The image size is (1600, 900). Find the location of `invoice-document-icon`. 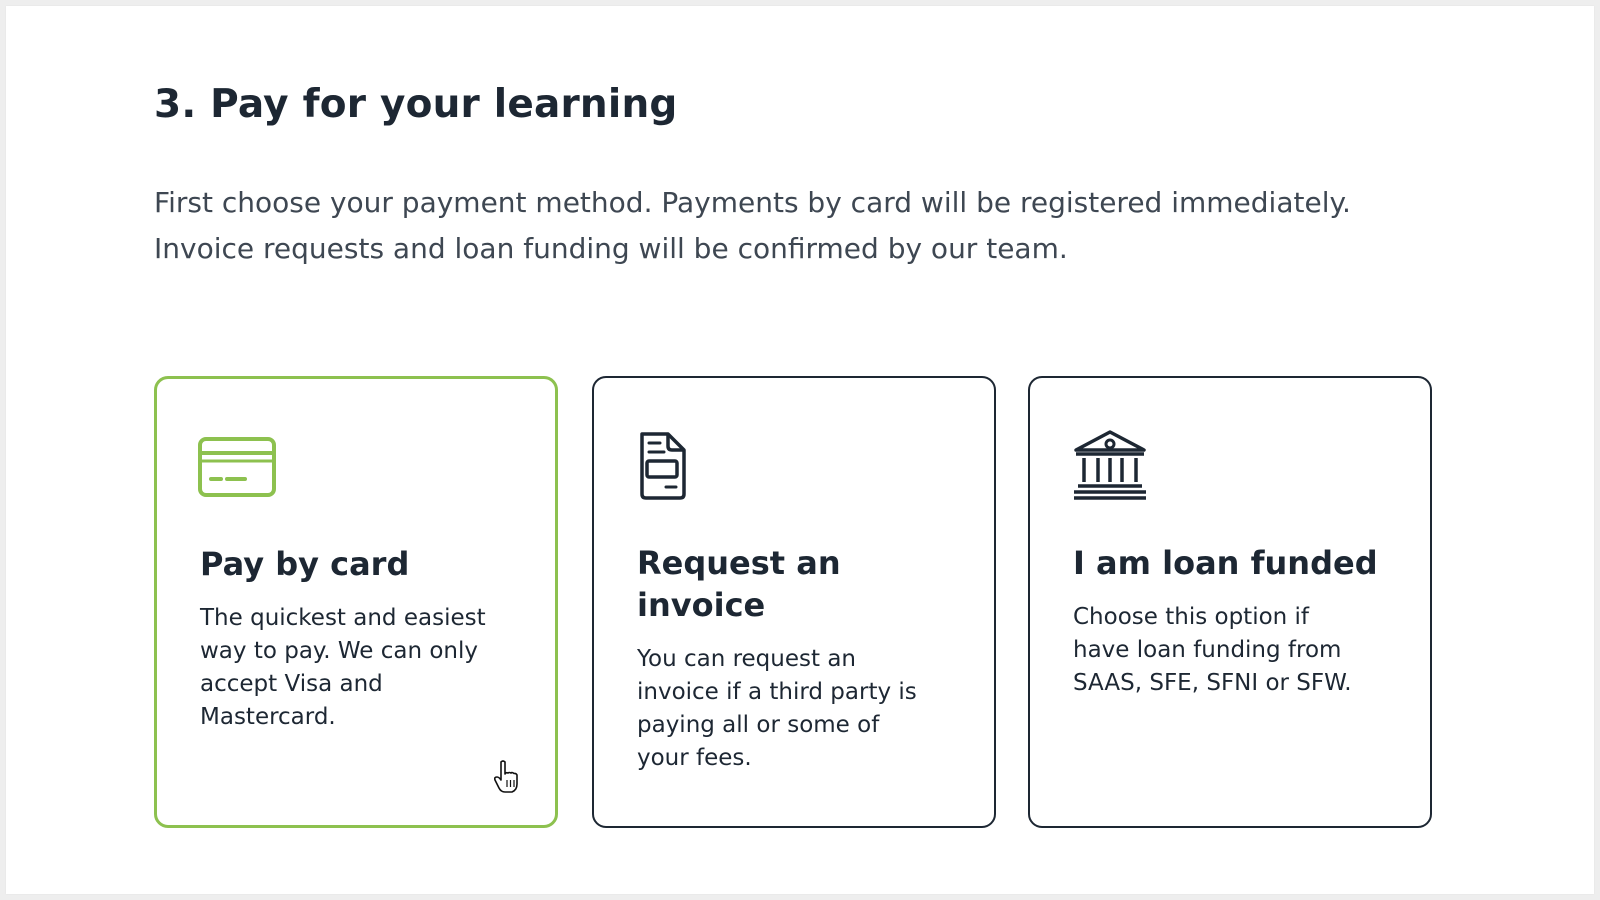

invoice-document-icon is located at coordinates (676, 466).